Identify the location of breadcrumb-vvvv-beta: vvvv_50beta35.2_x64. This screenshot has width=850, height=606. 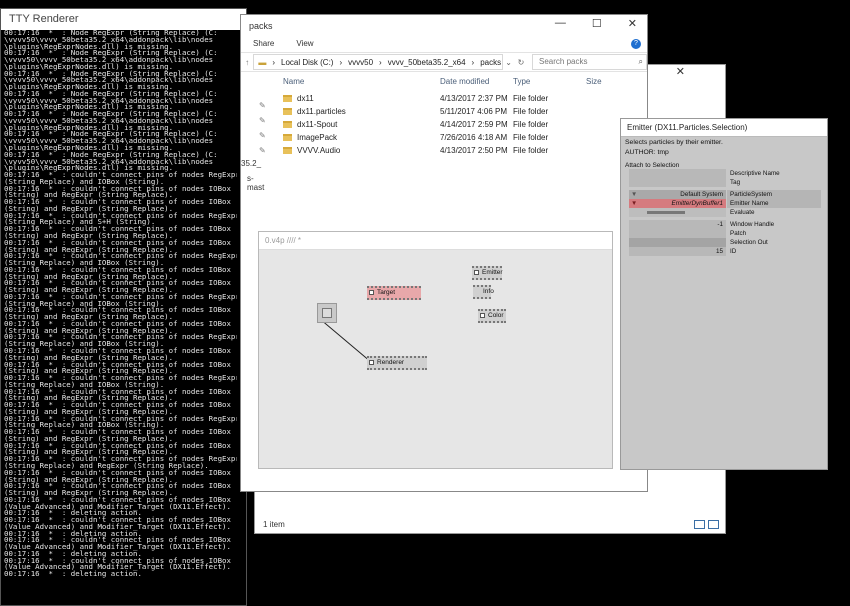
(427, 62).